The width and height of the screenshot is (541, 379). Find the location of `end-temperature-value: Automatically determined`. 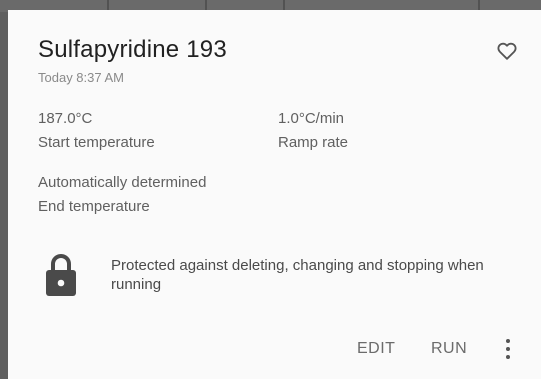

end-temperature-value: Automatically determined is located at coordinates (122, 182).